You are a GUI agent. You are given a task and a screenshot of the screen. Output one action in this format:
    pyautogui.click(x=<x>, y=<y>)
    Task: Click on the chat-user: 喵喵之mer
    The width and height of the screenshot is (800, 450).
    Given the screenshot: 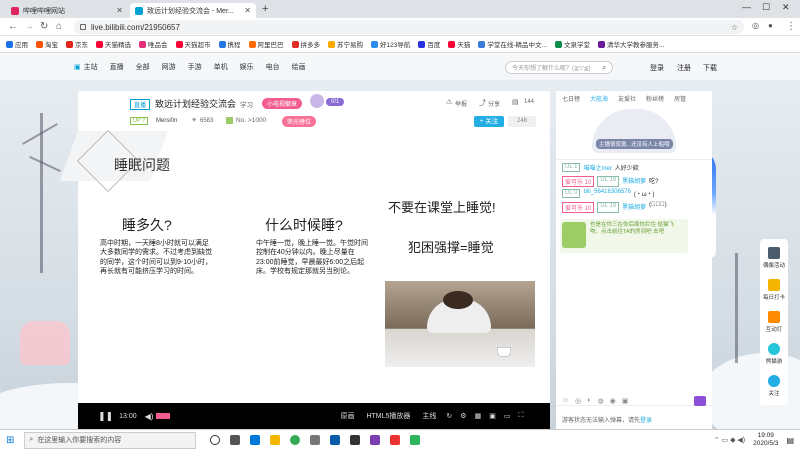 What is the action you would take?
    pyautogui.click(x=597, y=167)
    